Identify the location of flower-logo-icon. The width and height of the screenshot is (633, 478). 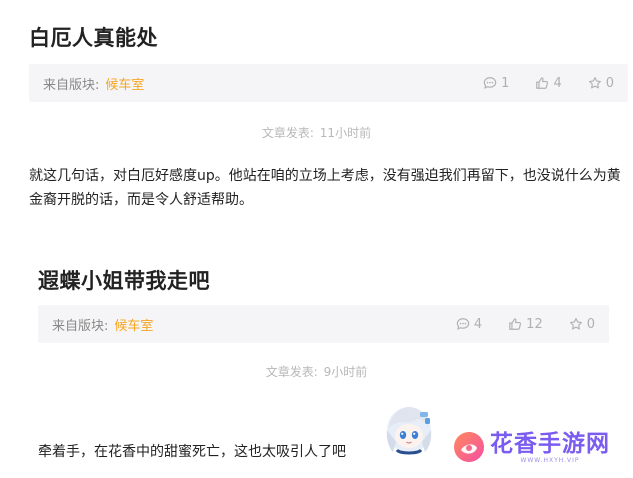
(469, 447).